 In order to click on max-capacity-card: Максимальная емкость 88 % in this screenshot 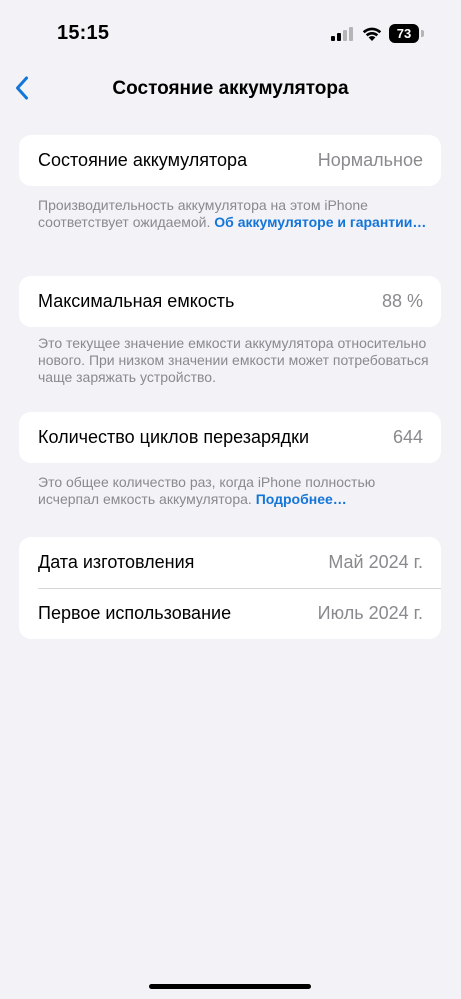, I will do `click(230, 301)`.